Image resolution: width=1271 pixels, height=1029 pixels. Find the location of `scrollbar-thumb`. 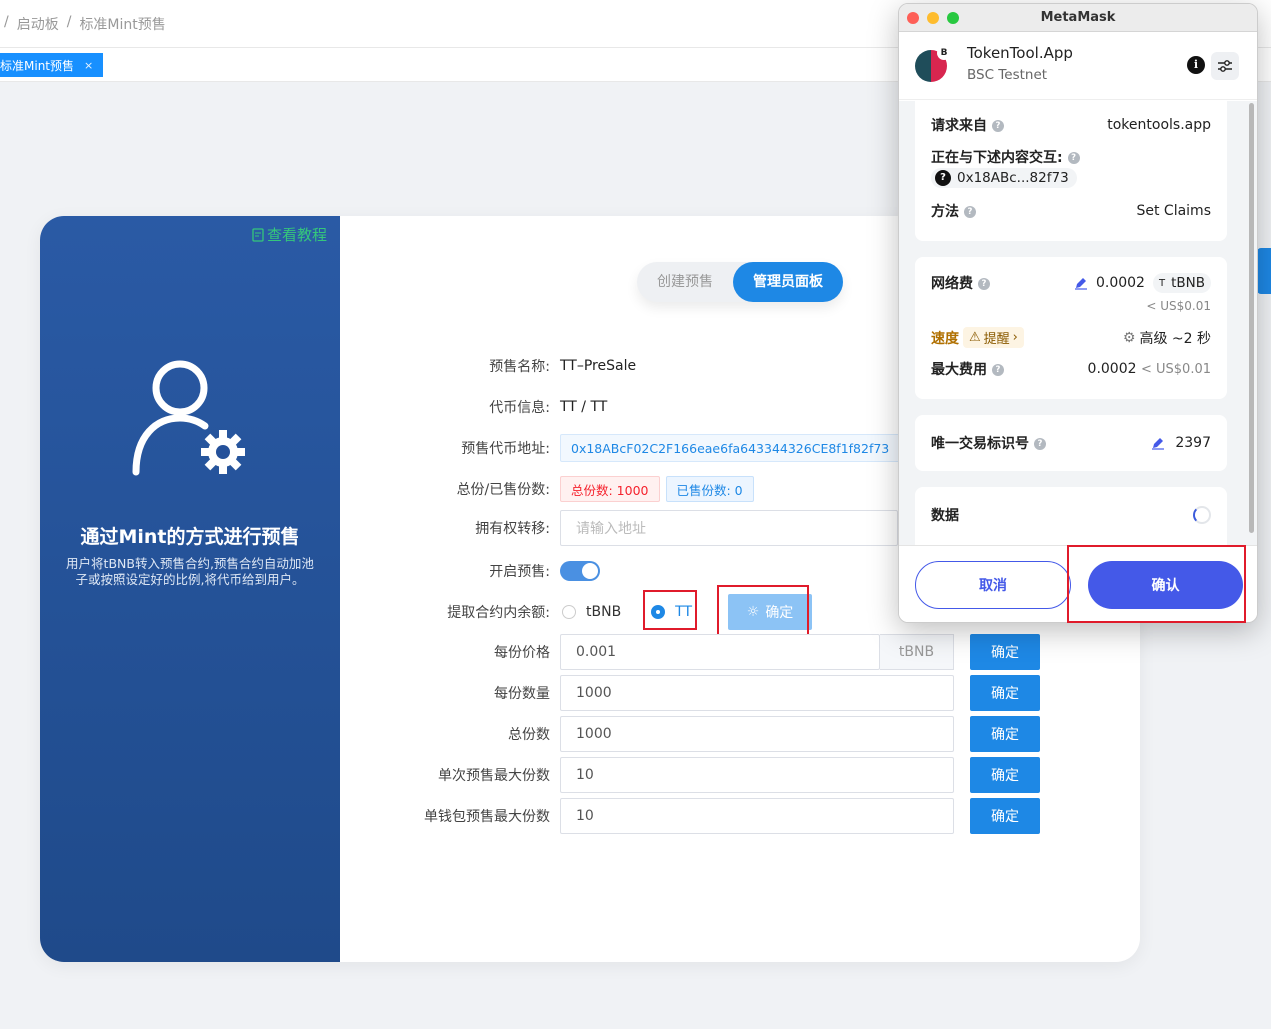

scrollbar-thumb is located at coordinates (1251, 318).